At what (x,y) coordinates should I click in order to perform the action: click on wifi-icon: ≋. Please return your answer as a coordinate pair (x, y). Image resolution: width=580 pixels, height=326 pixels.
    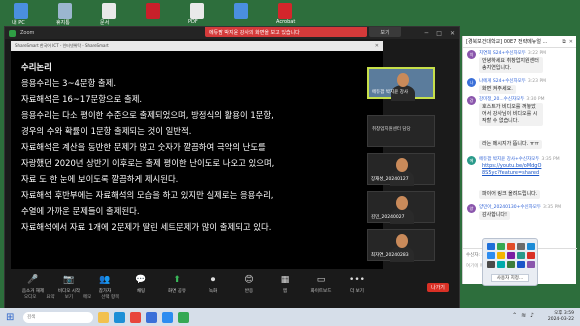
    Looking at the image, I should click on (523, 315).